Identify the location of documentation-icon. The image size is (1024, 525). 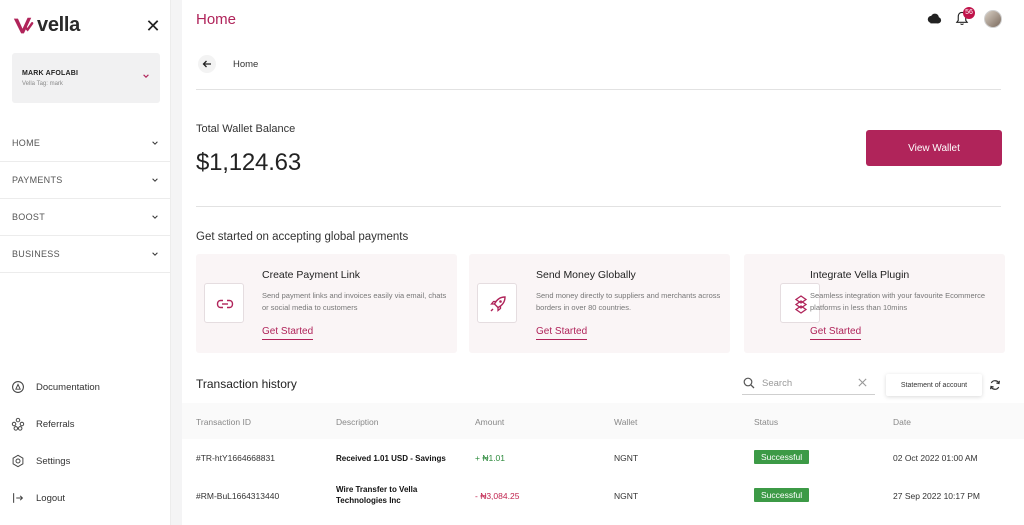
(18, 387).